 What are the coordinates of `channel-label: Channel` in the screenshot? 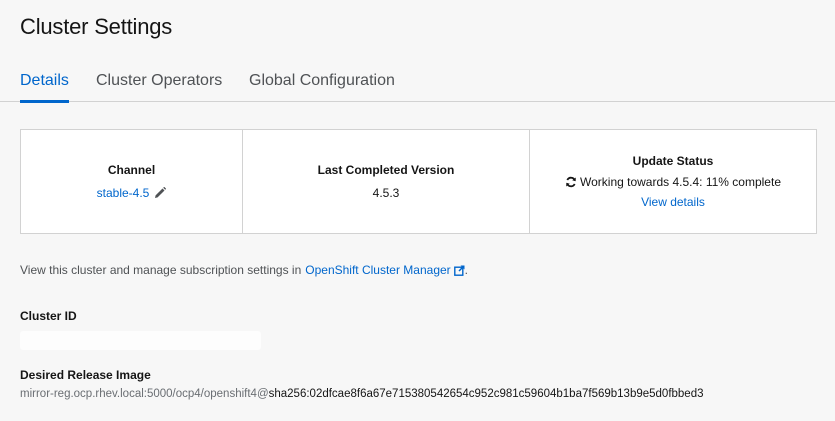 It's located at (131, 170).